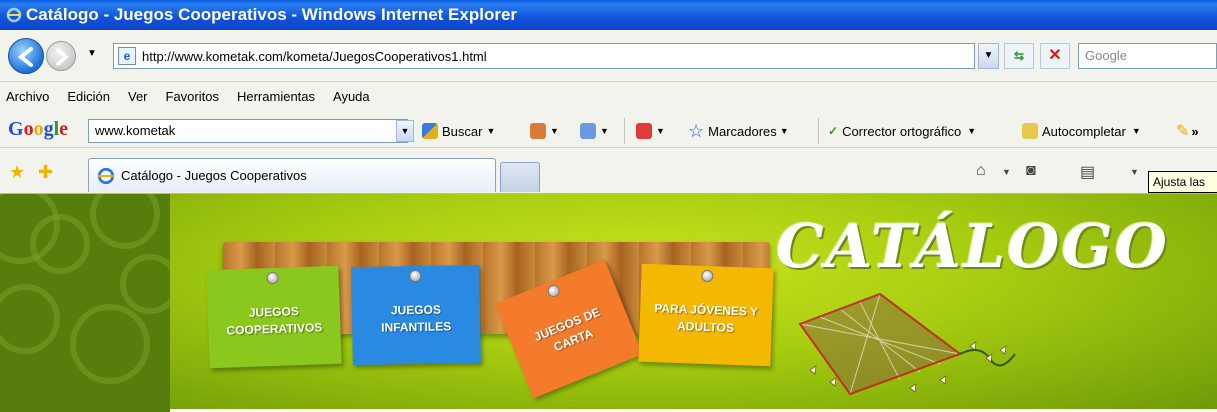 This screenshot has width=1217, height=412. I want to click on menu-herramientas: Herramientas, so click(276, 96).